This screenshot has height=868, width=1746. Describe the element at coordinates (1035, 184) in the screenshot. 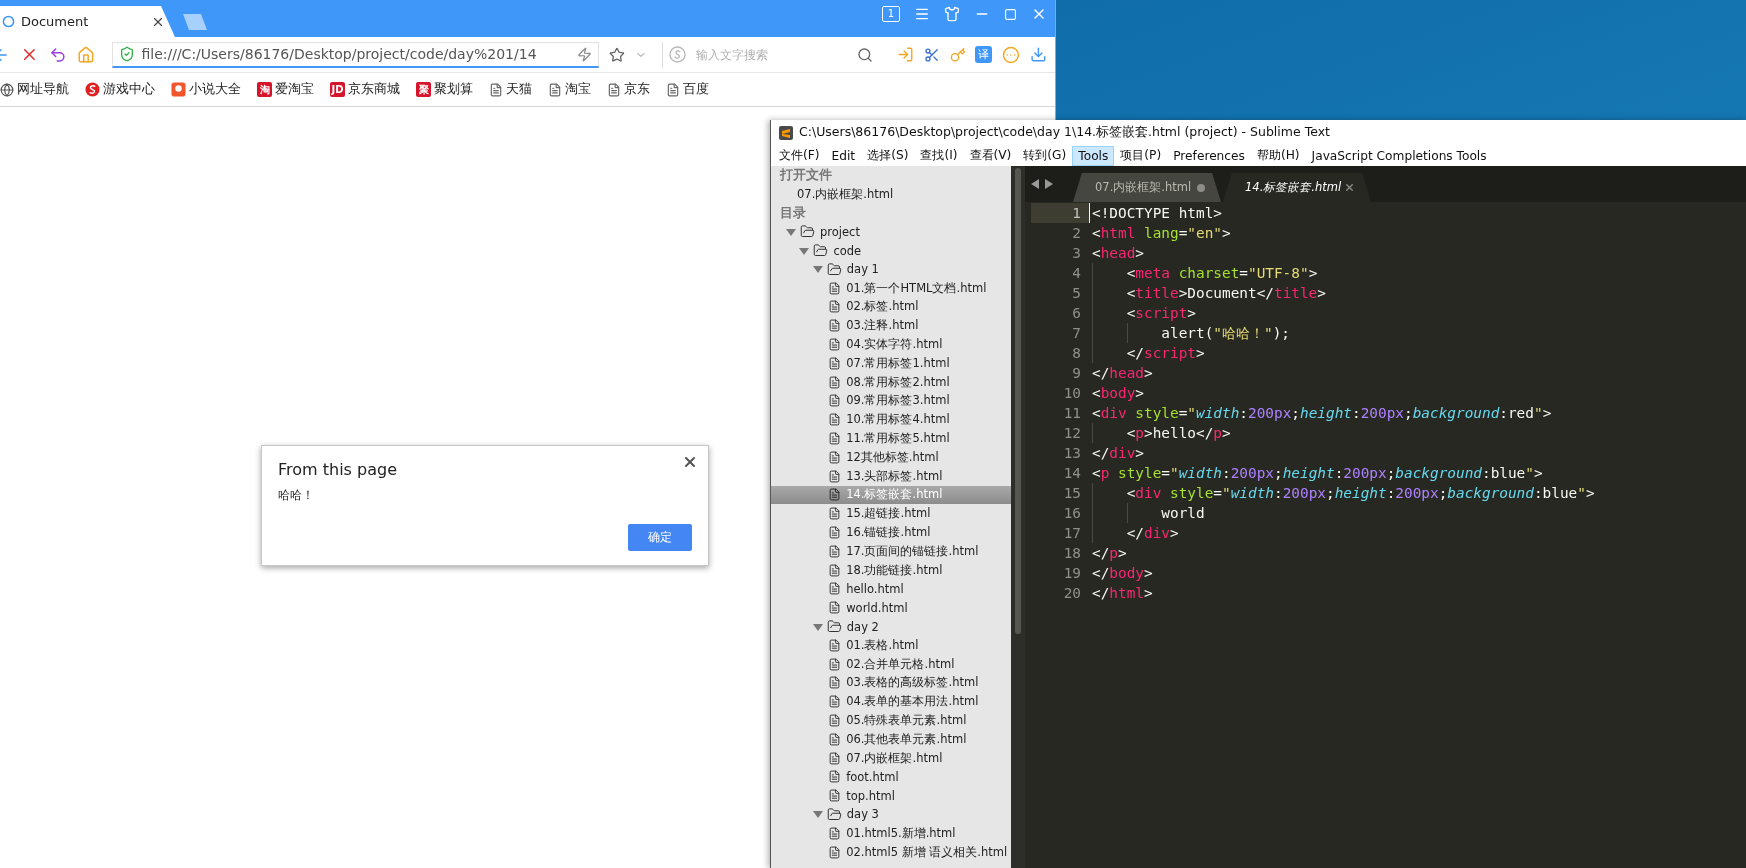

I see `left-arrow-icon` at that location.